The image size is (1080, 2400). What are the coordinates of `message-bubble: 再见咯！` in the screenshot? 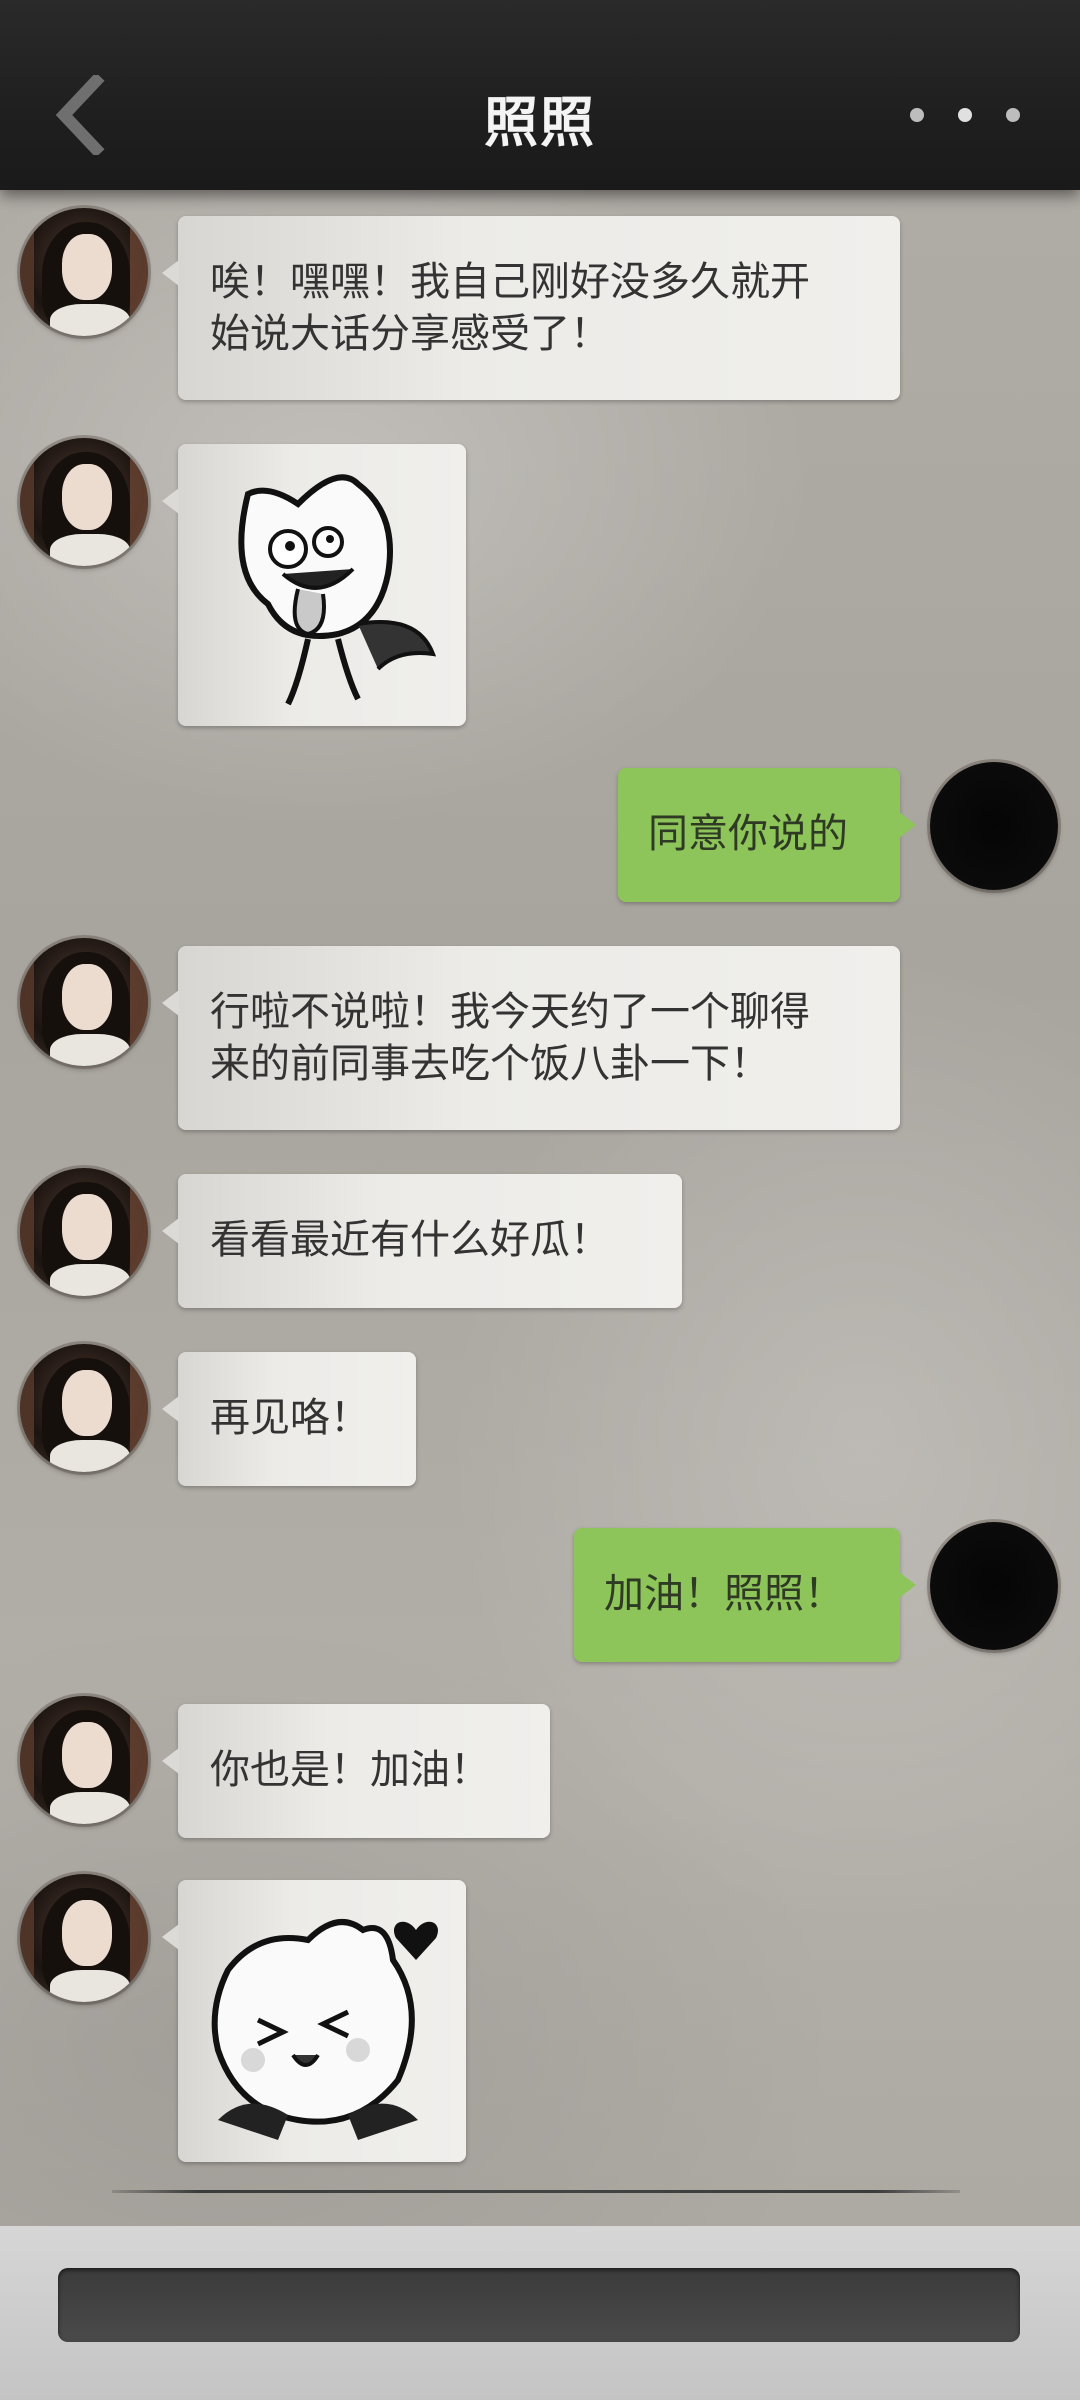 It's located at (289, 1419).